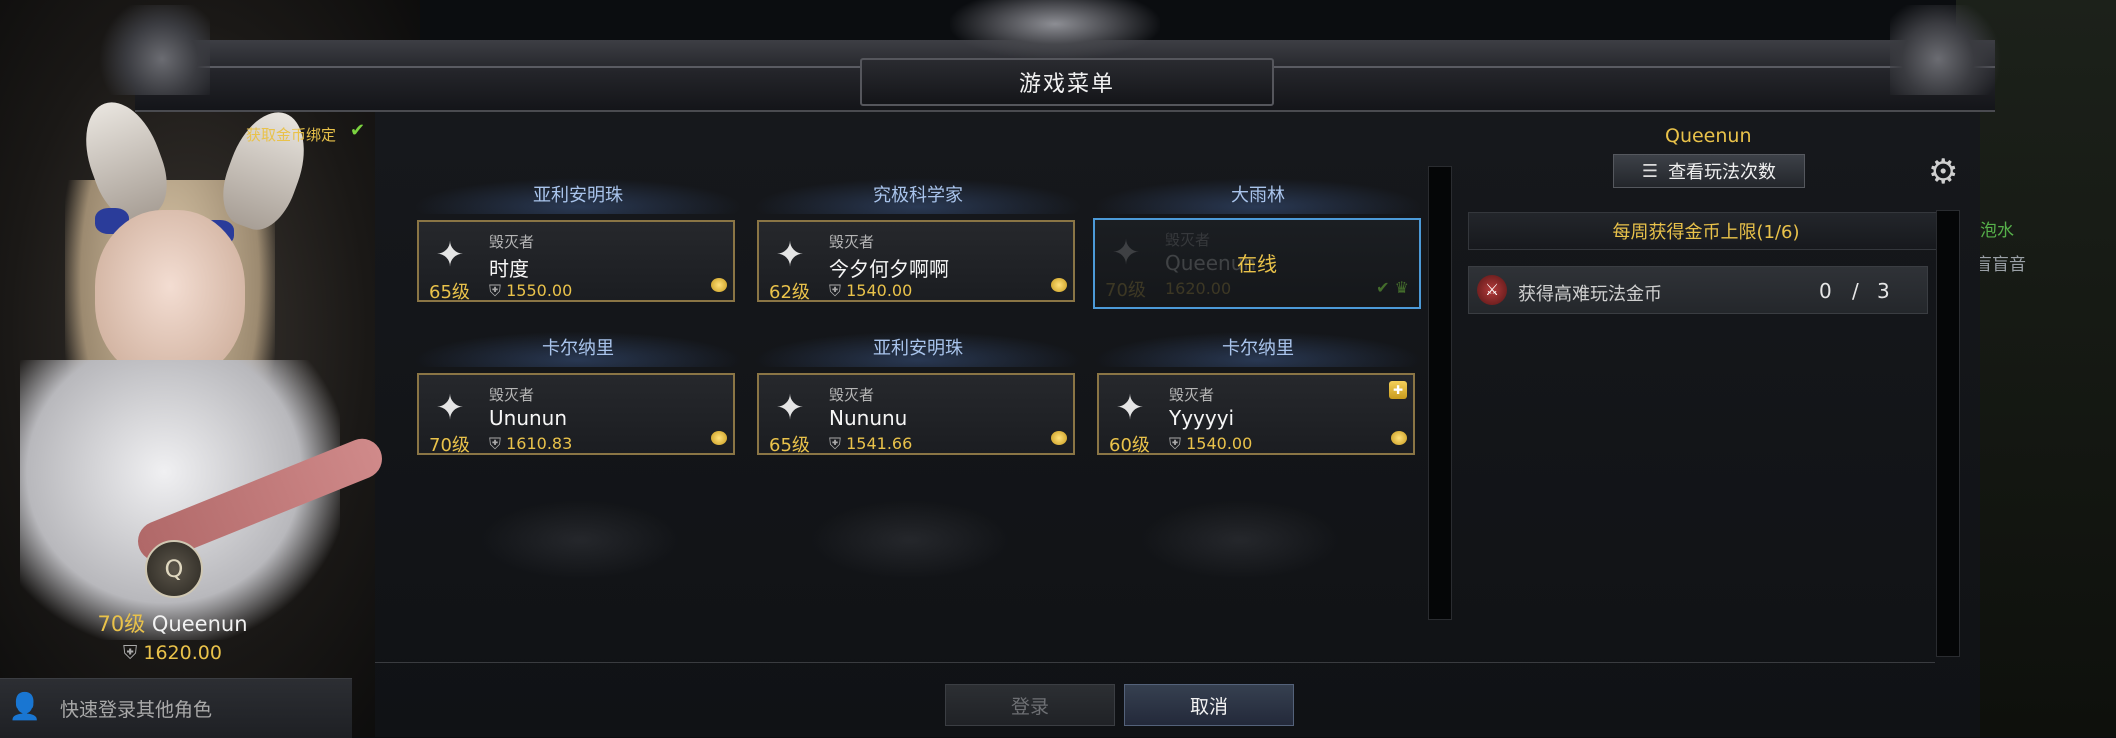  I want to click on character-card: ✦ 毁灭者 Unun­un 70级 ⛨ 1610.83, so click(576, 414).